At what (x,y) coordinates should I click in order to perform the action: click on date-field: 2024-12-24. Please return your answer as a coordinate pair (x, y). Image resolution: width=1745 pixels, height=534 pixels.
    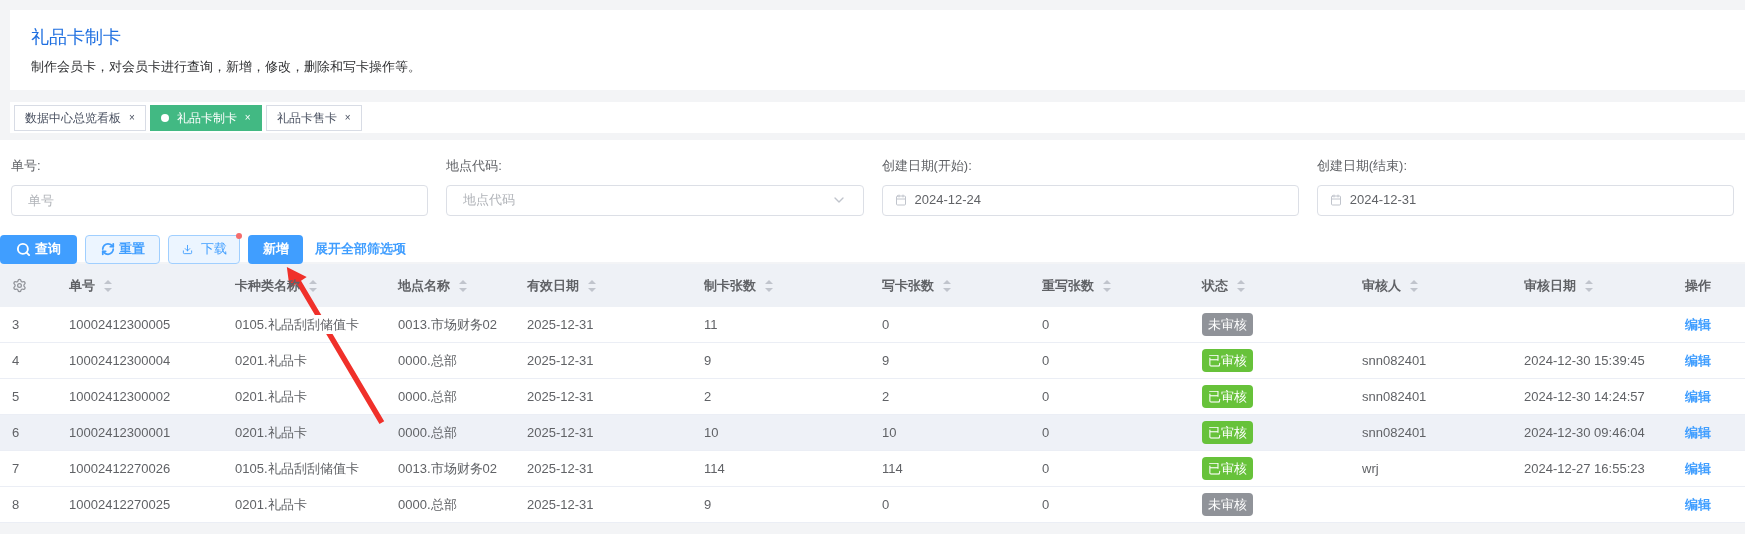
    Looking at the image, I should click on (1090, 200).